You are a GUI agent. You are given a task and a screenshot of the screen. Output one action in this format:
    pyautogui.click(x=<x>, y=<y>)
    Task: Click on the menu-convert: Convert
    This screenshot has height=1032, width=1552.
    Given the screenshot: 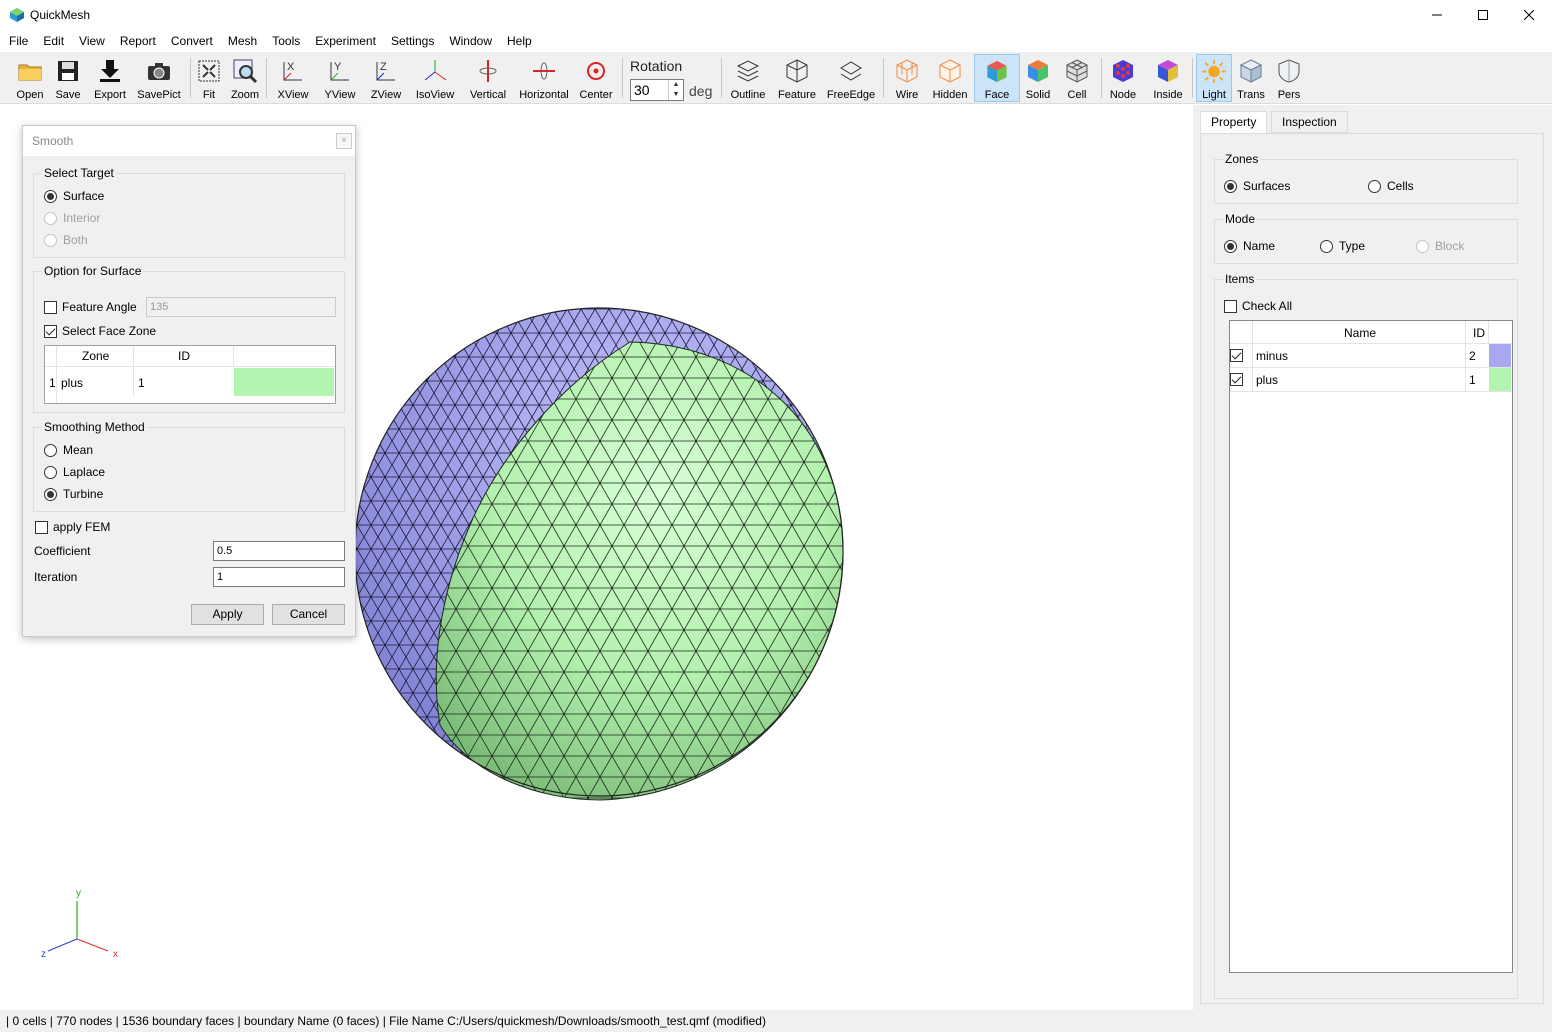 What is the action you would take?
    pyautogui.click(x=192, y=41)
    